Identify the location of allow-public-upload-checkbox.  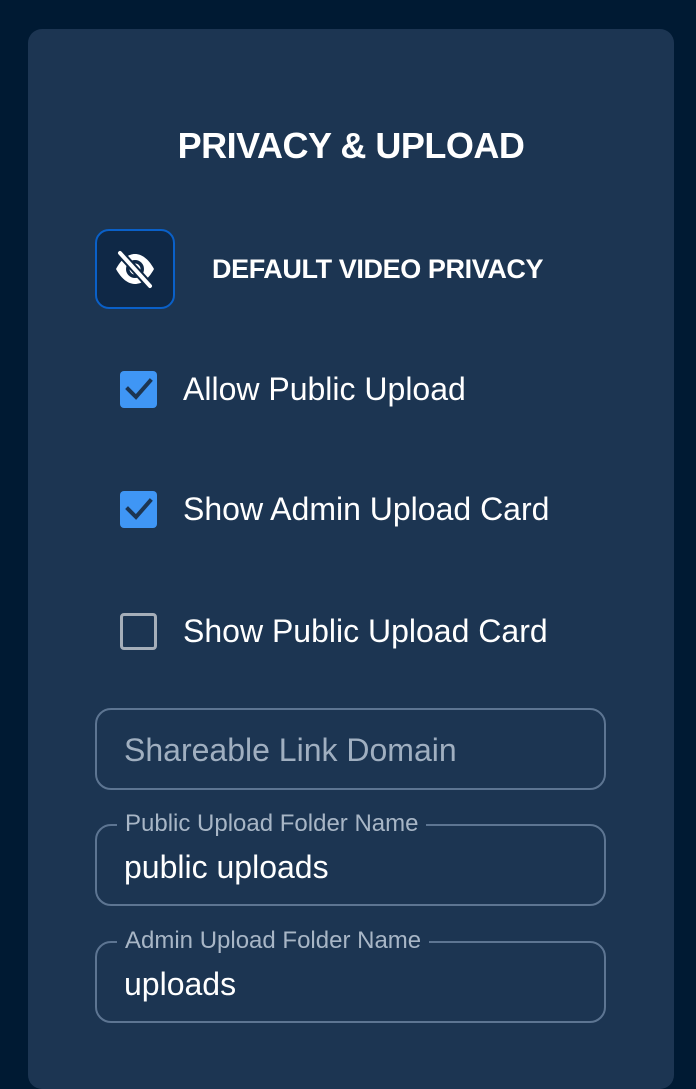
(138, 389).